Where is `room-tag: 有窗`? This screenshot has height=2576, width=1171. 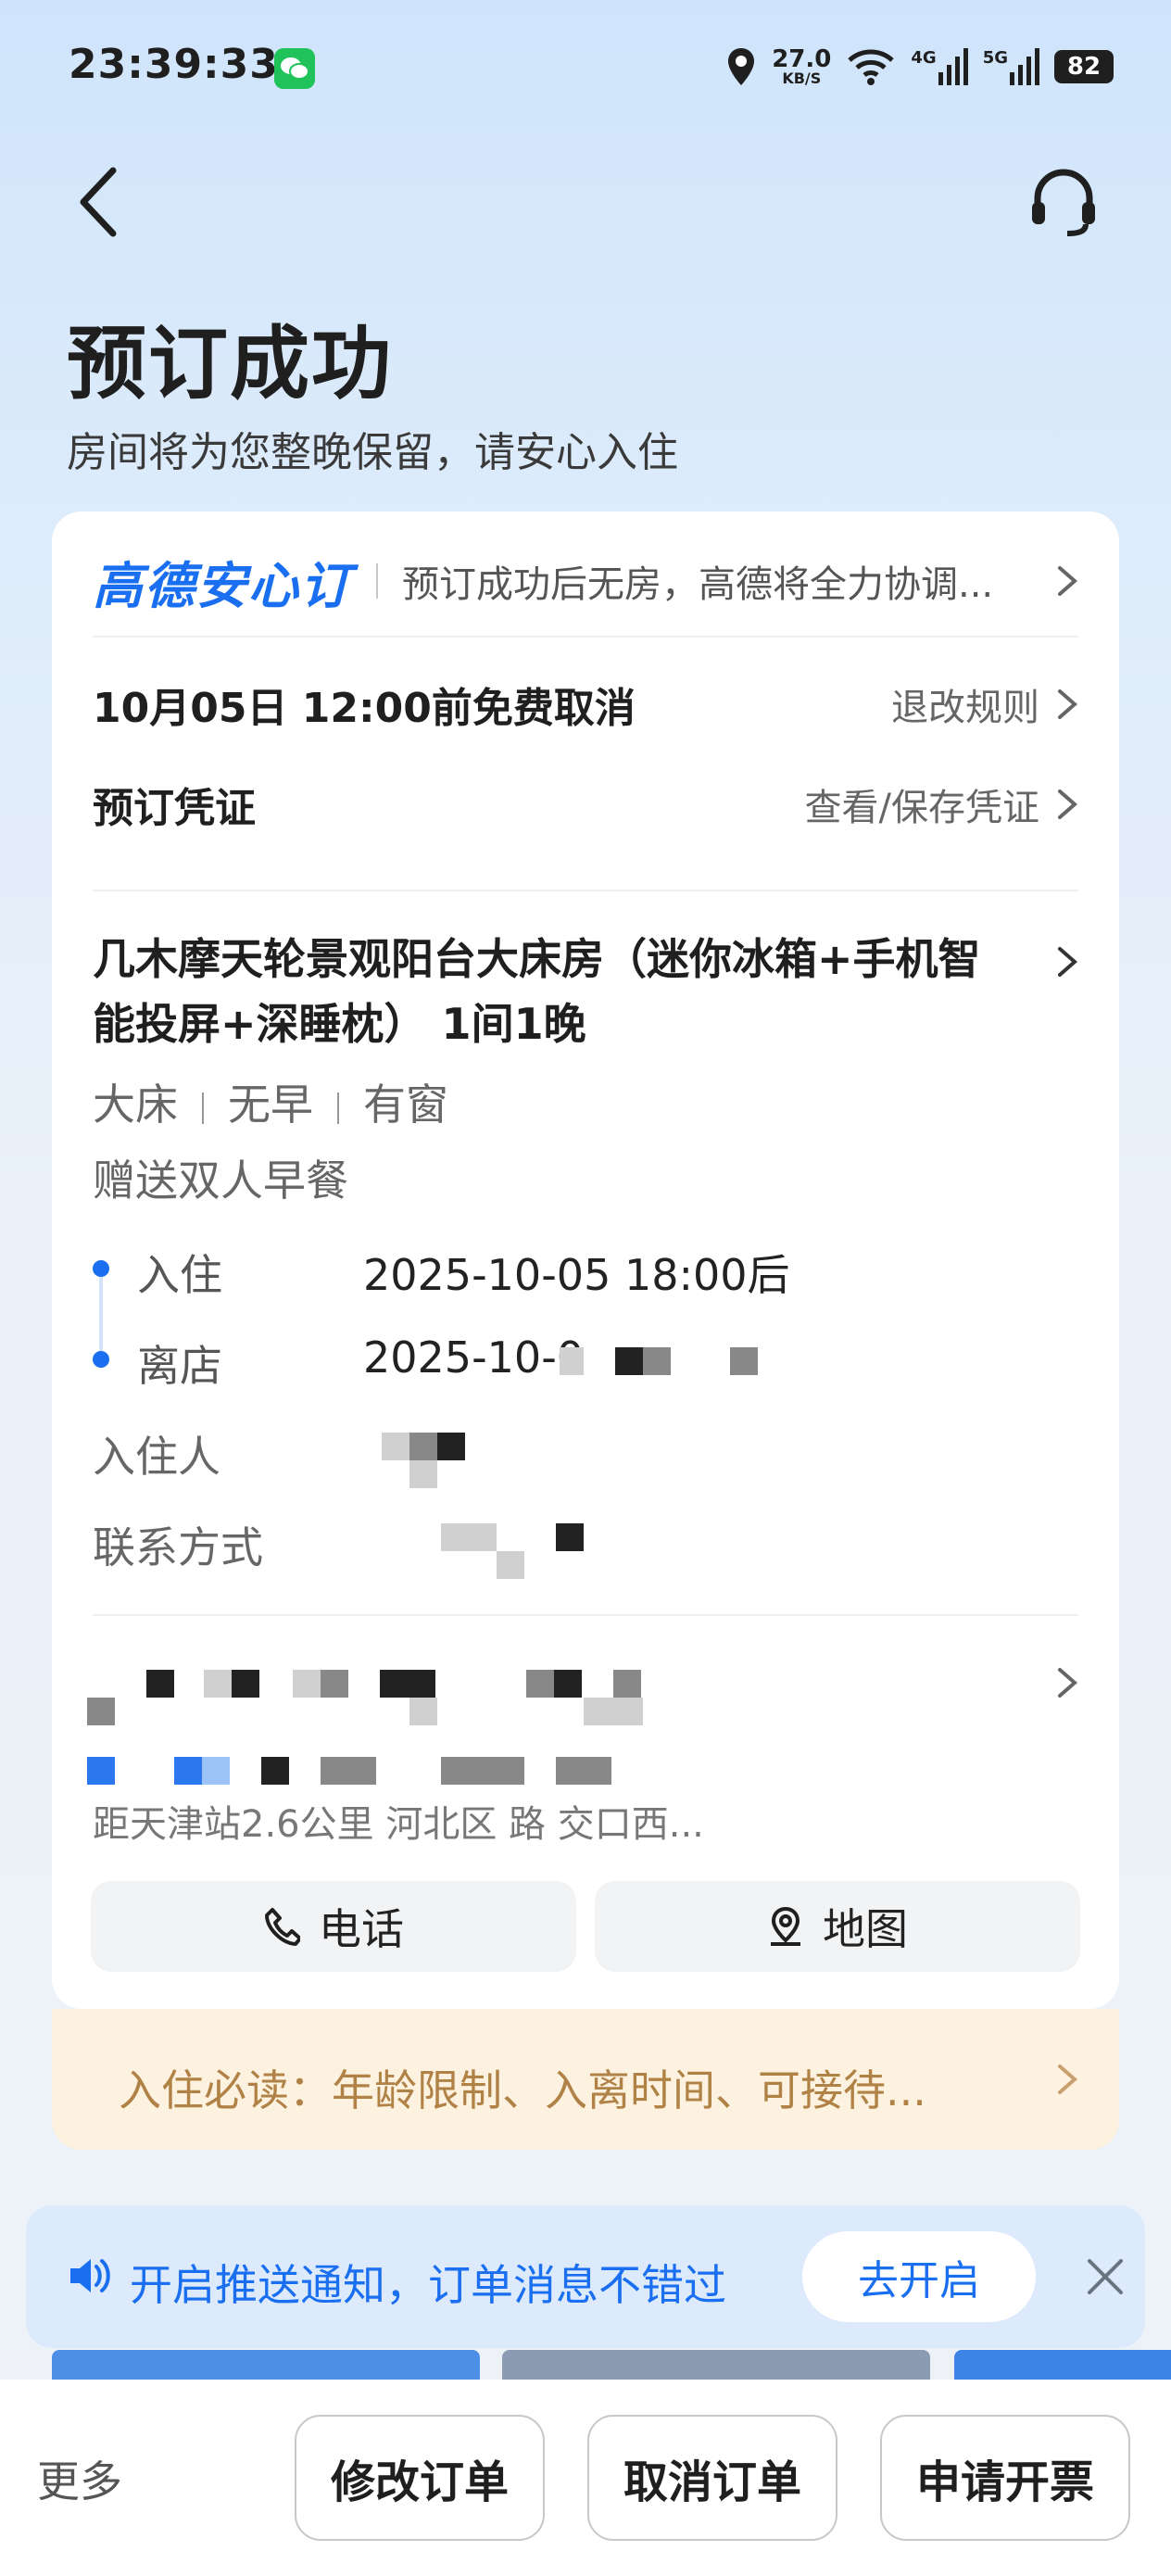 room-tag: 有窗 is located at coordinates (405, 1105).